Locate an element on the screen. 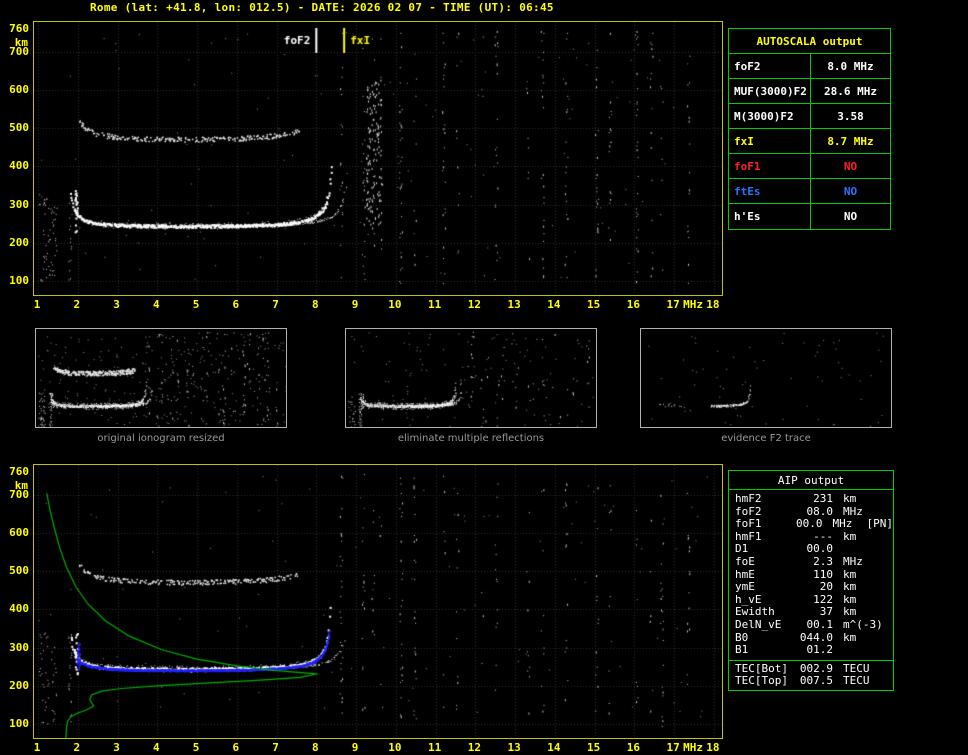 The image size is (968, 755). panel-evidence-f2-trace-canvas is located at coordinates (766, 378).